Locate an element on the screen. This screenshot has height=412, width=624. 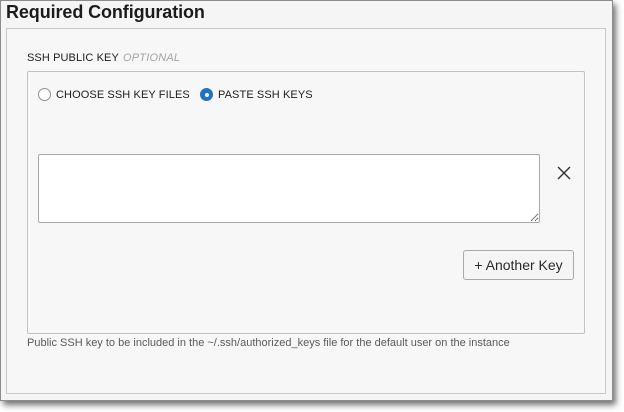
ssh-key-textarea is located at coordinates (289, 188).